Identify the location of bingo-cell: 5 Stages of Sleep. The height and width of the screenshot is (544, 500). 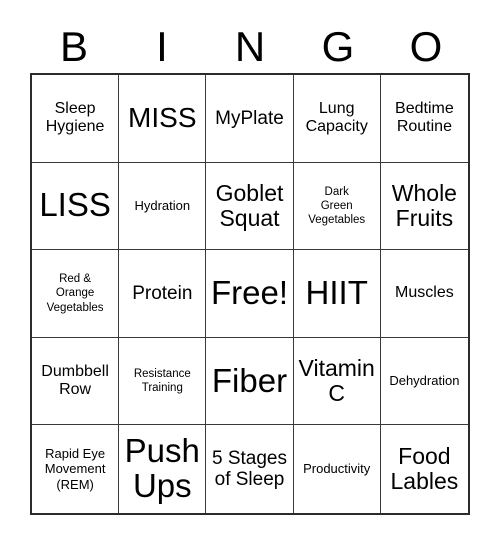
(250, 469).